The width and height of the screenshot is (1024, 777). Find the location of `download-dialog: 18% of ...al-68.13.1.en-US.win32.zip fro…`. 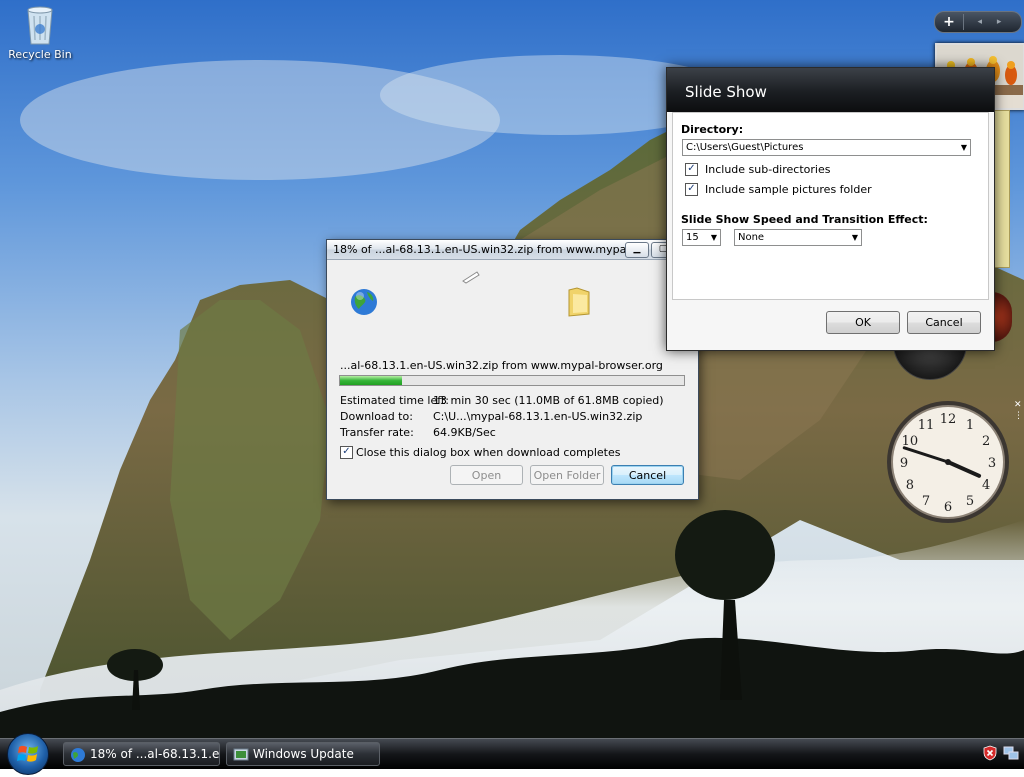

download-dialog: 18% of ...al-68.13.1.en-US.win32.zip fro… is located at coordinates (512, 369).